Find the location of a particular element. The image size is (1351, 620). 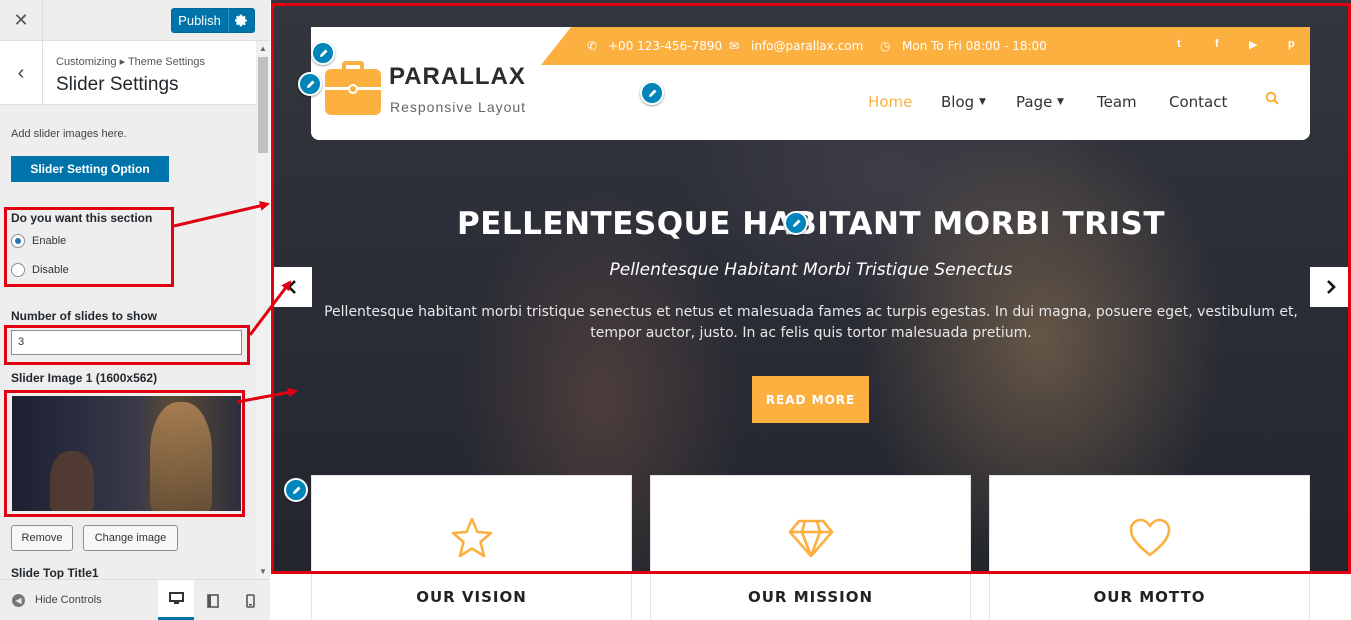

slider-setting-option-button: Slider Setting Option is located at coordinates (90, 169).